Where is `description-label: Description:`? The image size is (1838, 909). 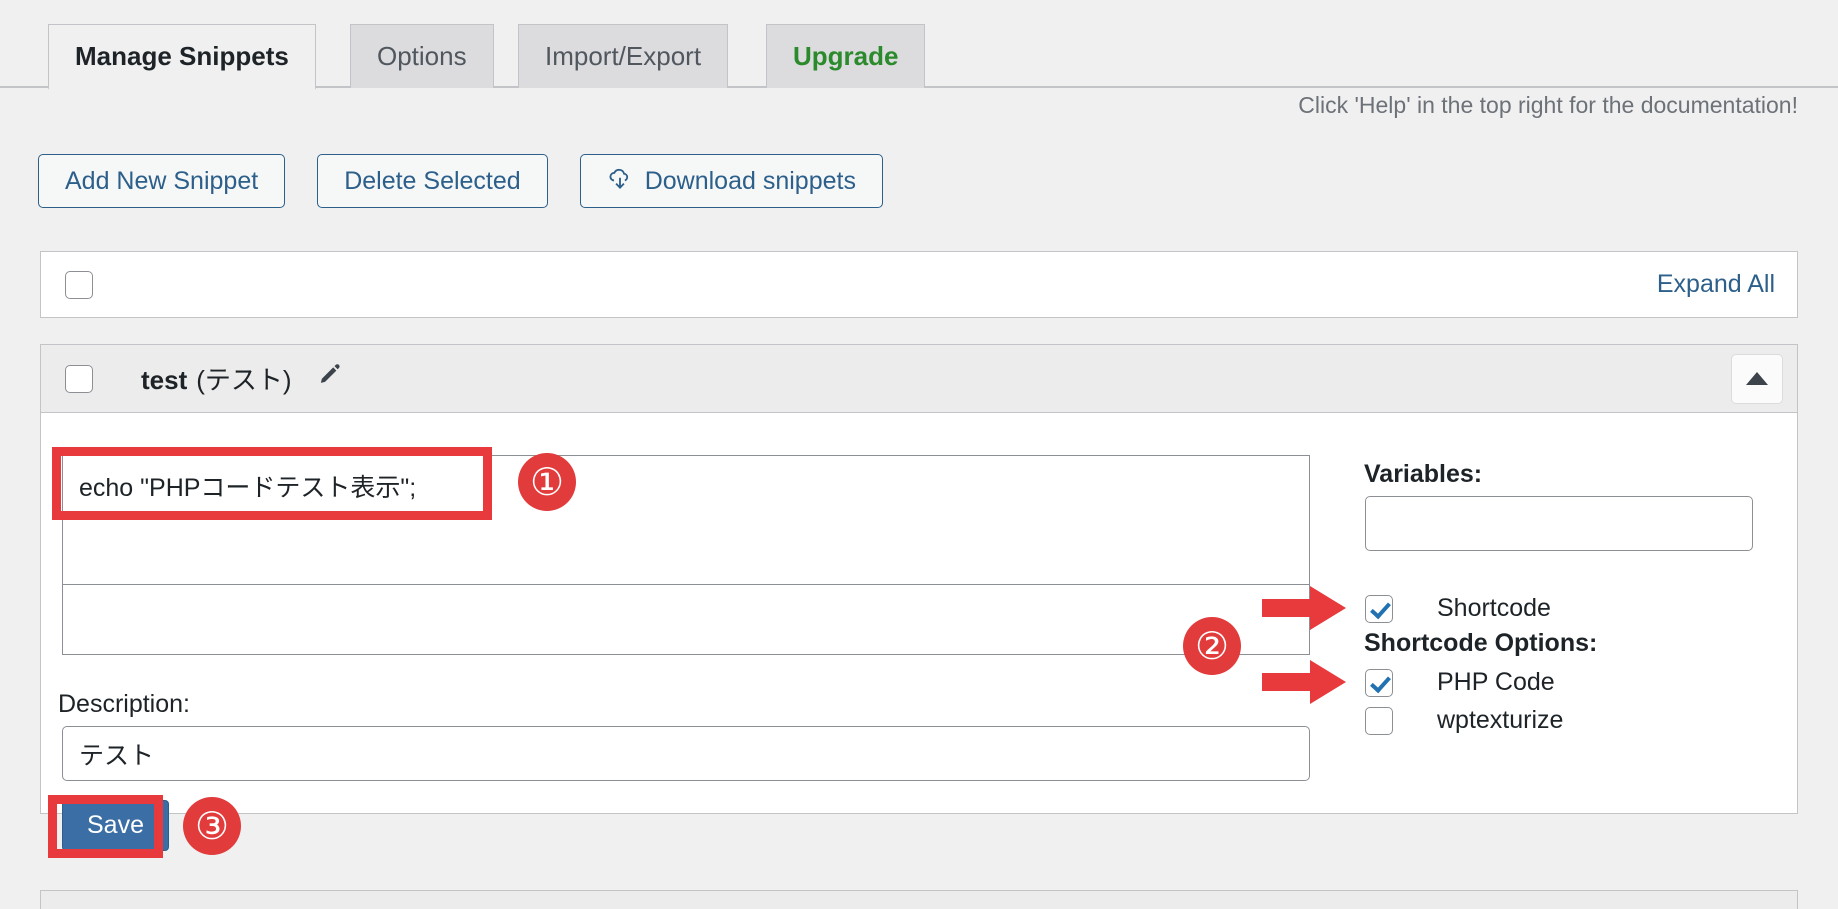
description-label: Description: is located at coordinates (124, 704).